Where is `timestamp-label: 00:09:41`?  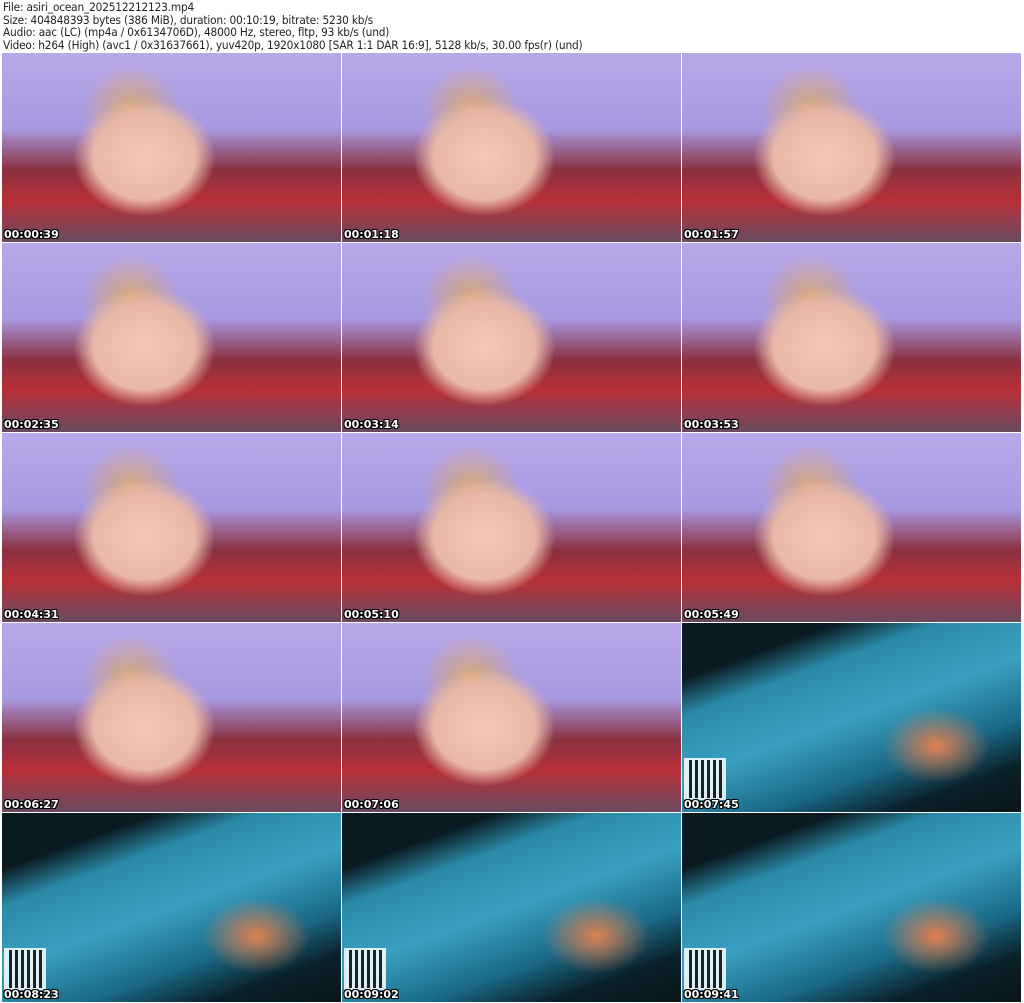
timestamp-label: 00:09:41 is located at coordinates (711, 994).